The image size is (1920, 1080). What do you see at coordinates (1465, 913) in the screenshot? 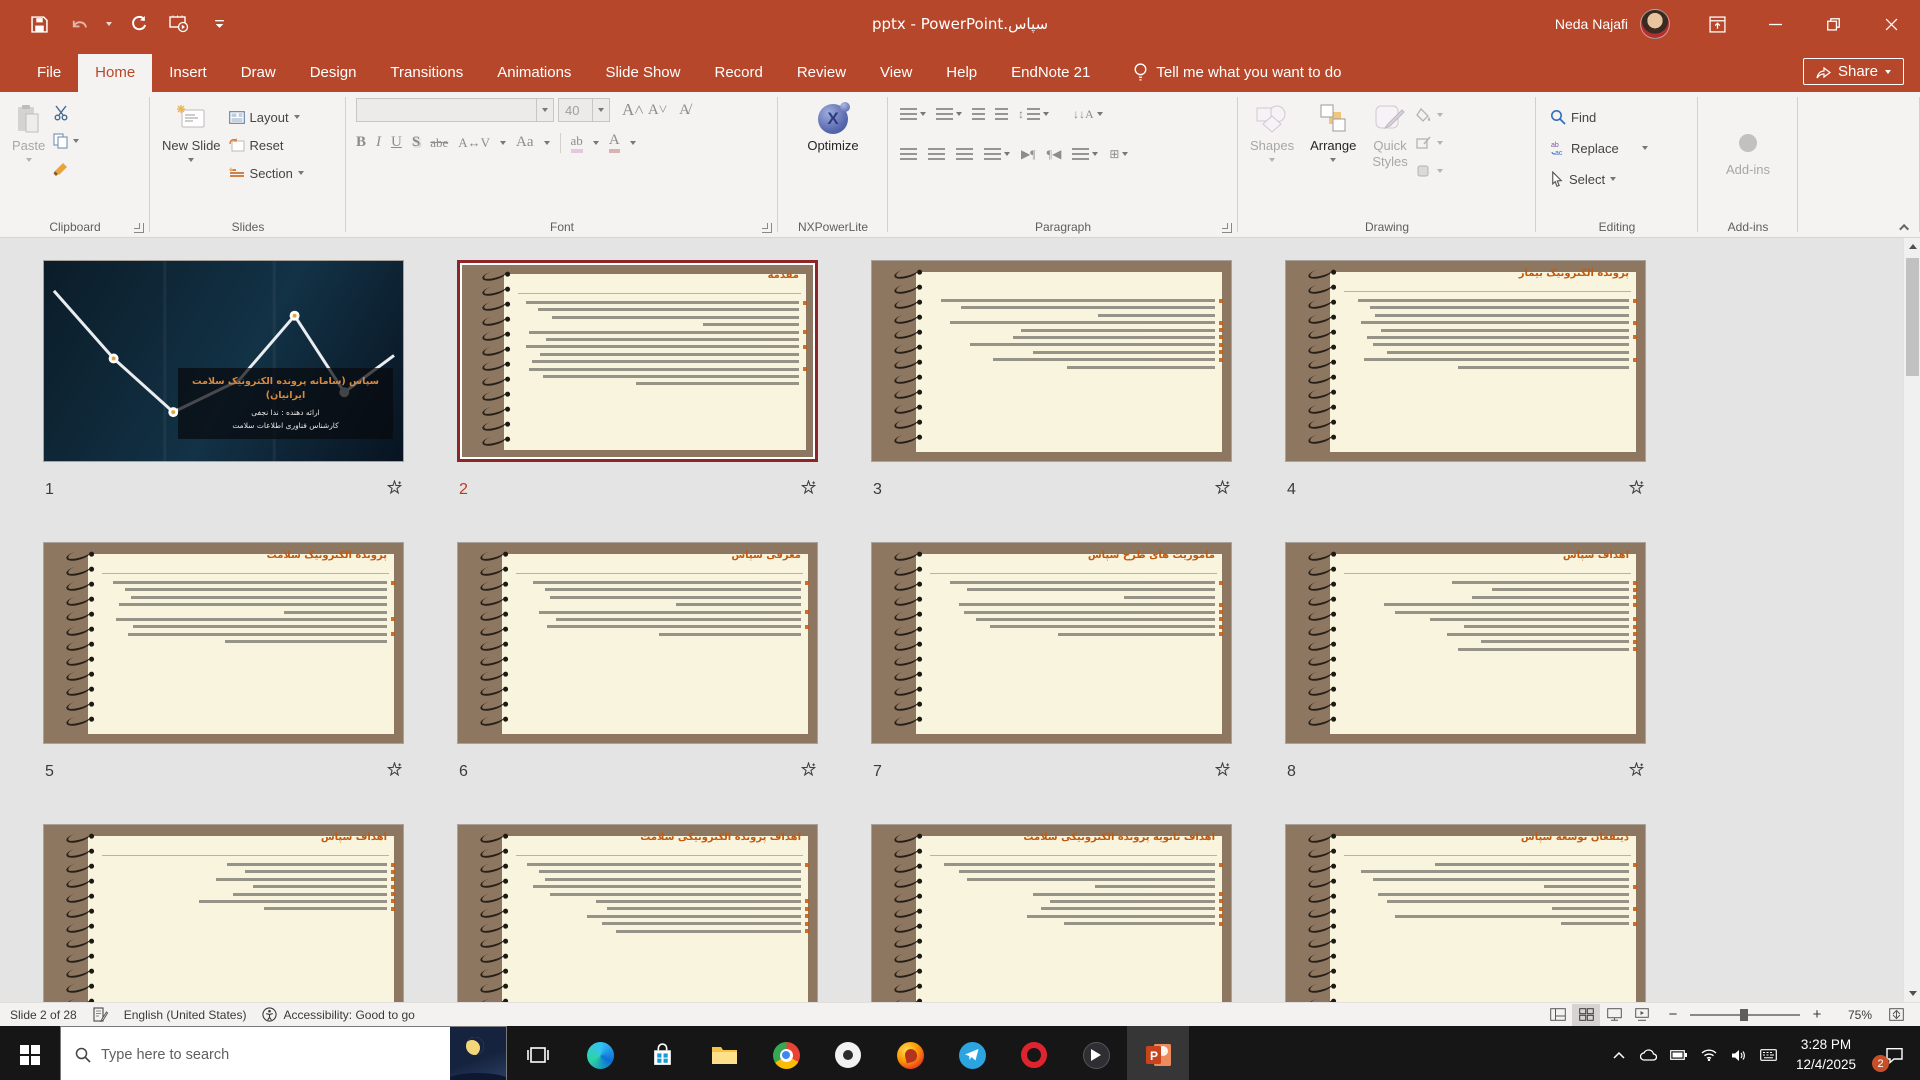
I see `slide-thumbnail: ذینفعان توسعه سپاس` at bounding box center [1465, 913].